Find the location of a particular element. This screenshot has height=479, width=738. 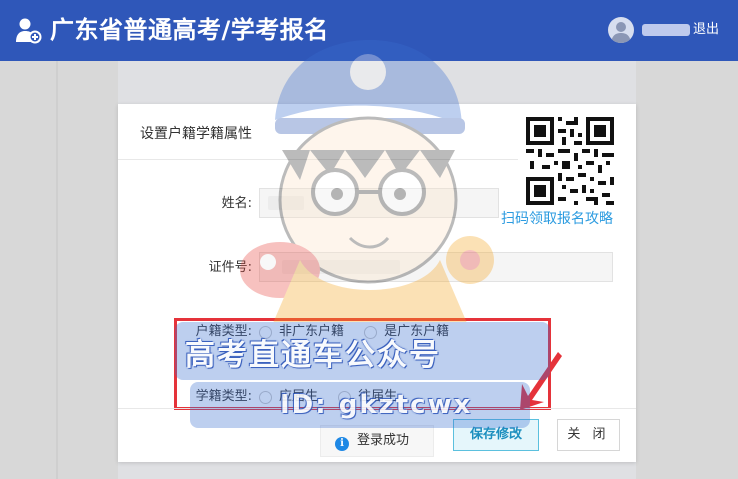

radio-guangdong-hukou: 是广东户籍 is located at coordinates (406, 332).